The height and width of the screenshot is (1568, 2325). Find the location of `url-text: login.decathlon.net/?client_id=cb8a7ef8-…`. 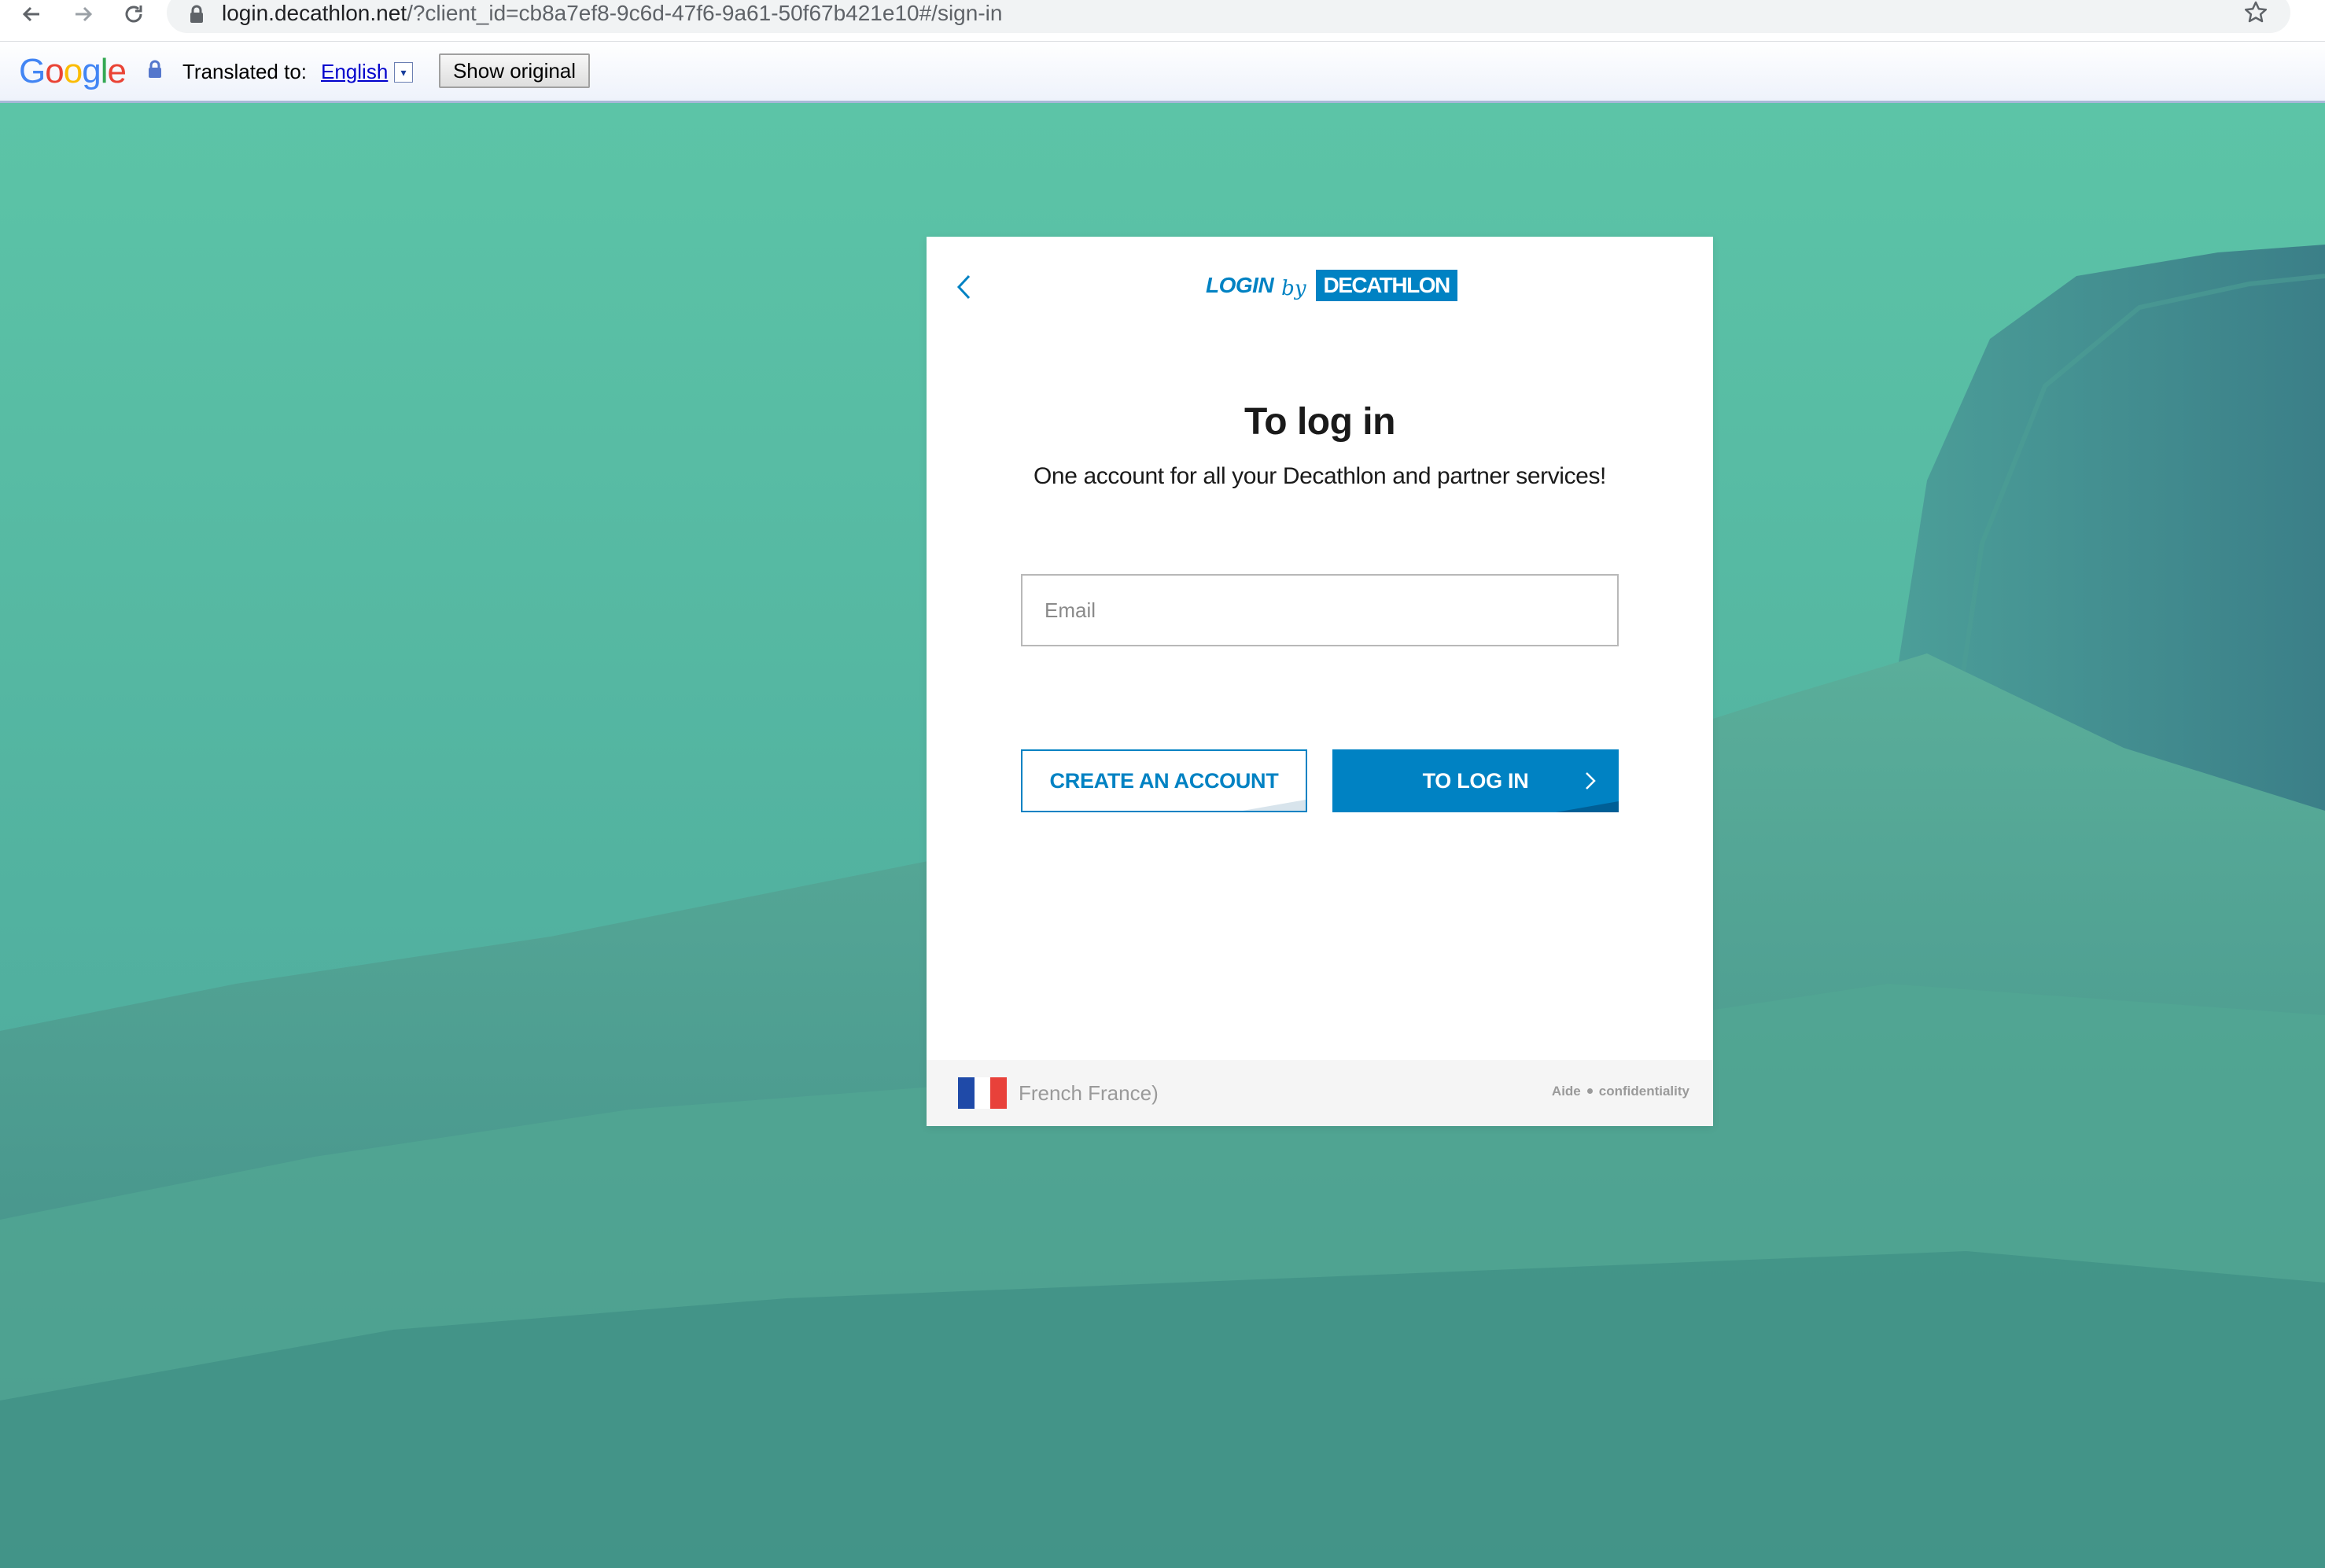

url-text: login.decathlon.net/?client_id=cb8a7ef8-… is located at coordinates (612, 13).